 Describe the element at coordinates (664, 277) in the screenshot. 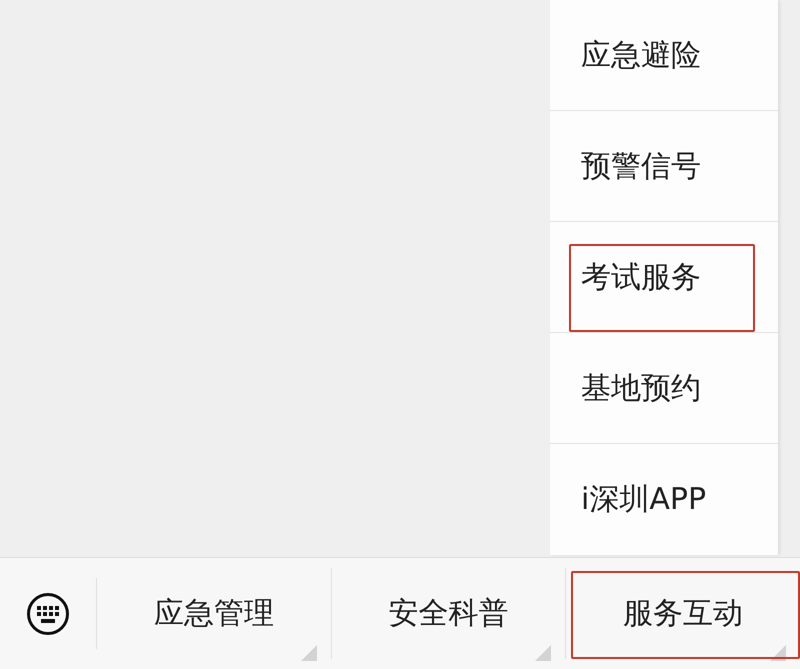

I see `submenu-item: 考试服务` at that location.